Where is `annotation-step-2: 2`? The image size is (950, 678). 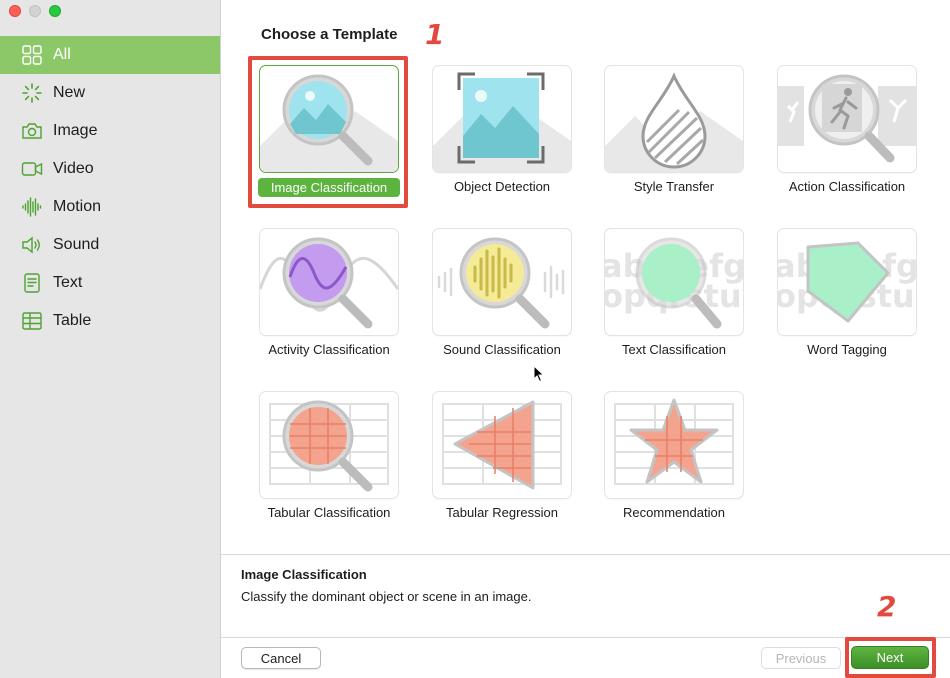 annotation-step-2: 2 is located at coordinates (887, 606).